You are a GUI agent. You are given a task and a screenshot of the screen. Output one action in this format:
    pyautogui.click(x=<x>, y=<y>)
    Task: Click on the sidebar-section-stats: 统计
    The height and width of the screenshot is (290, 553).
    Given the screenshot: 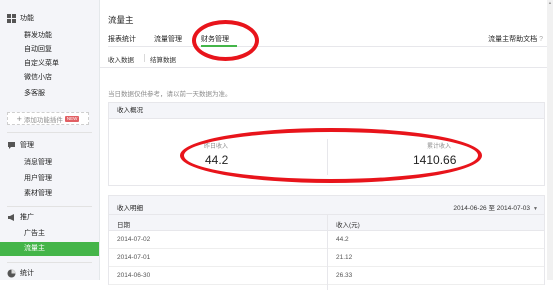 What is the action you would take?
    pyautogui.click(x=20, y=273)
    